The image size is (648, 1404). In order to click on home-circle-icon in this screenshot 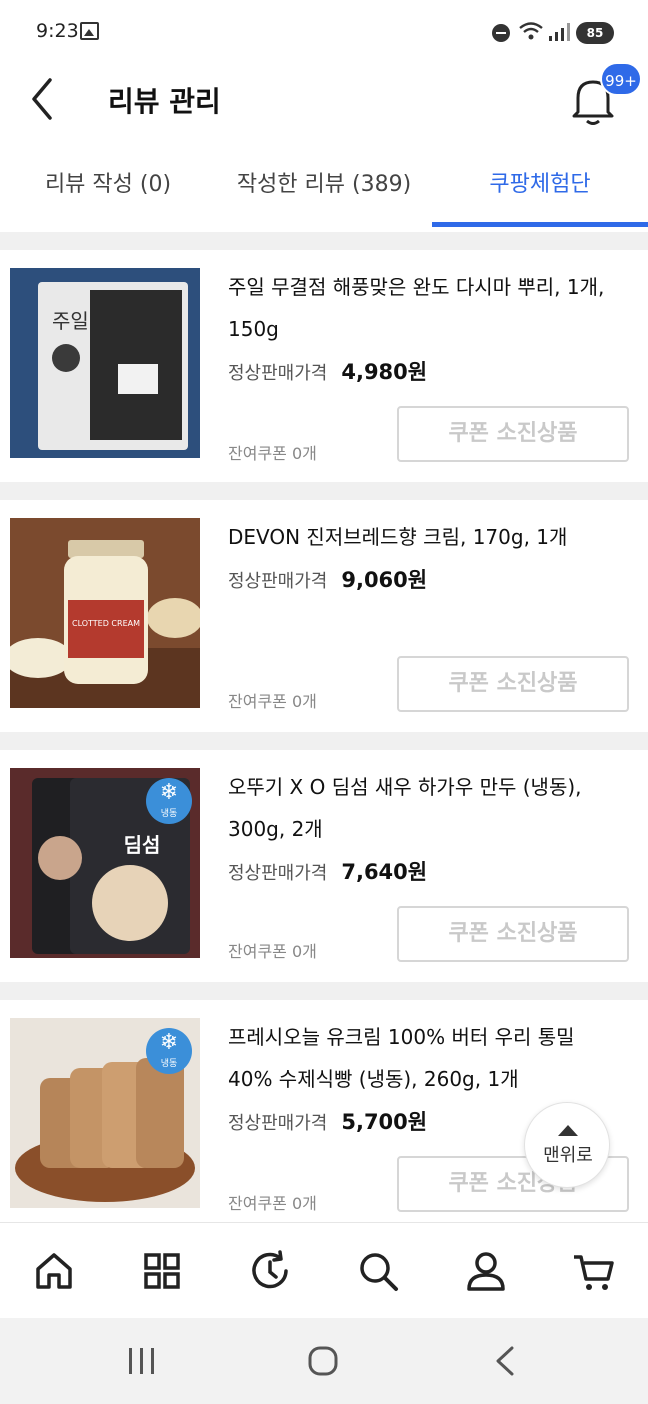, I will do `click(323, 1361)`.